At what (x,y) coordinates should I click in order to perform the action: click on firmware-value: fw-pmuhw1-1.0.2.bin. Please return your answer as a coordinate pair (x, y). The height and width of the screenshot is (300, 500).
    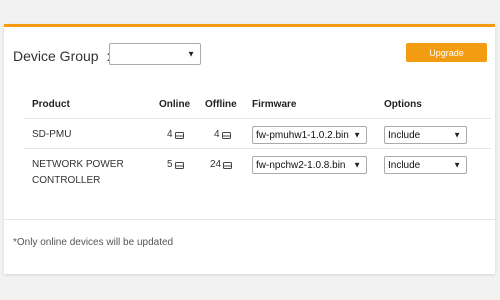
    Looking at the image, I should click on (302, 135).